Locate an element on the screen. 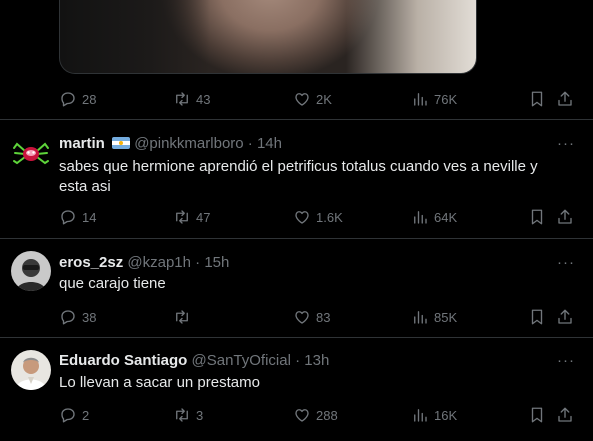 The image size is (593, 441). reply-button: 38 is located at coordinates (77, 317).